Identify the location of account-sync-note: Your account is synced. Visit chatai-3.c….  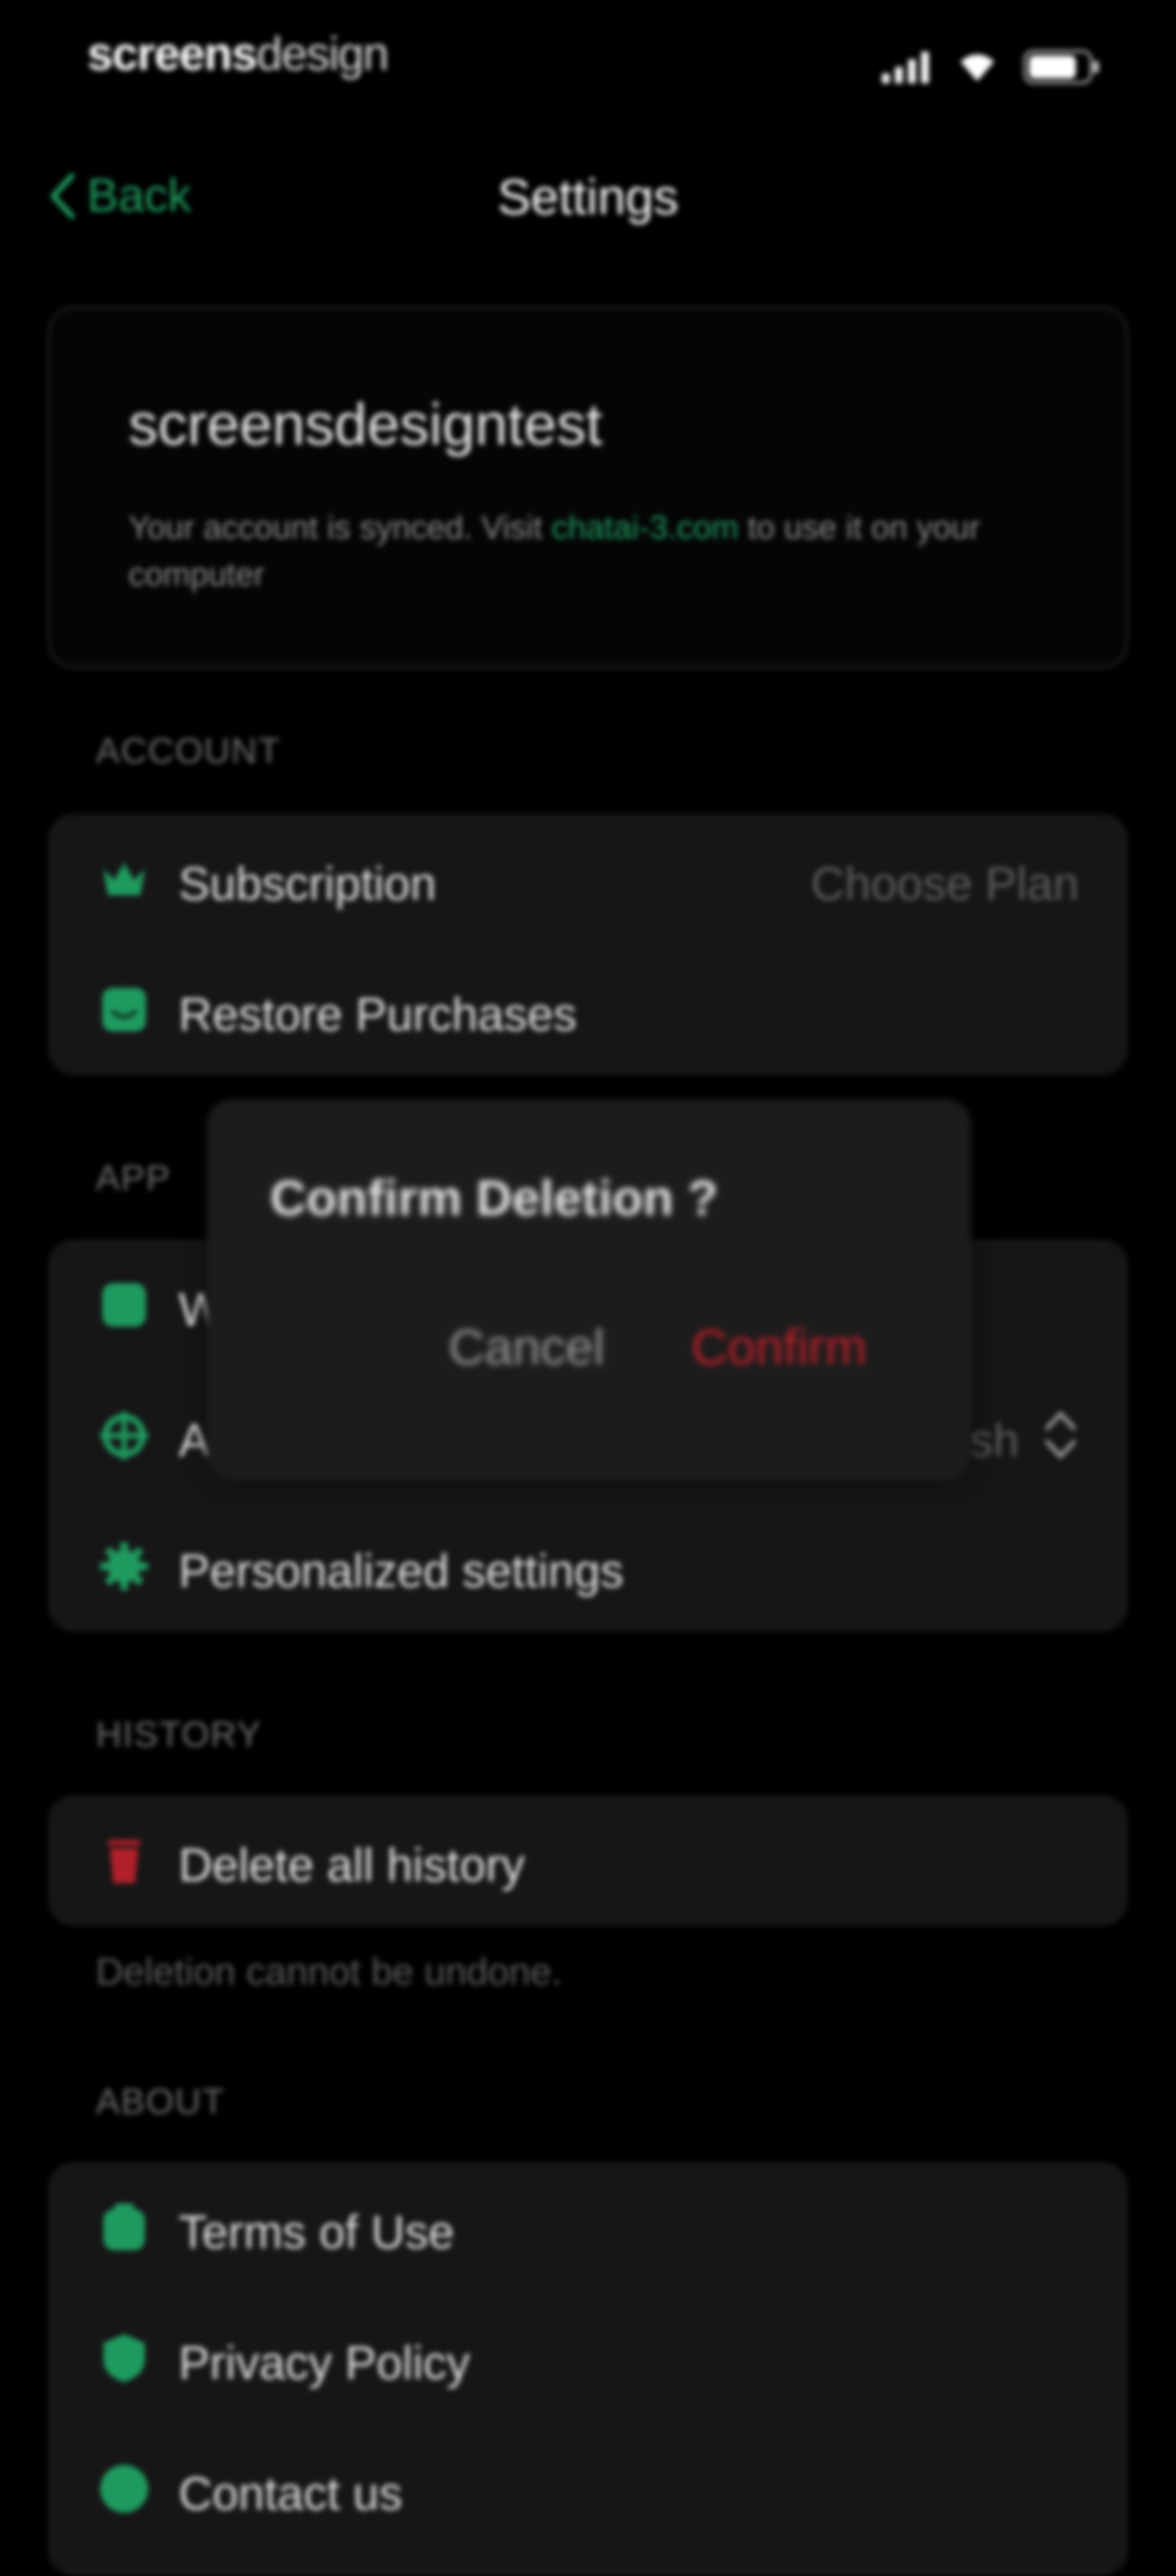
(596, 551).